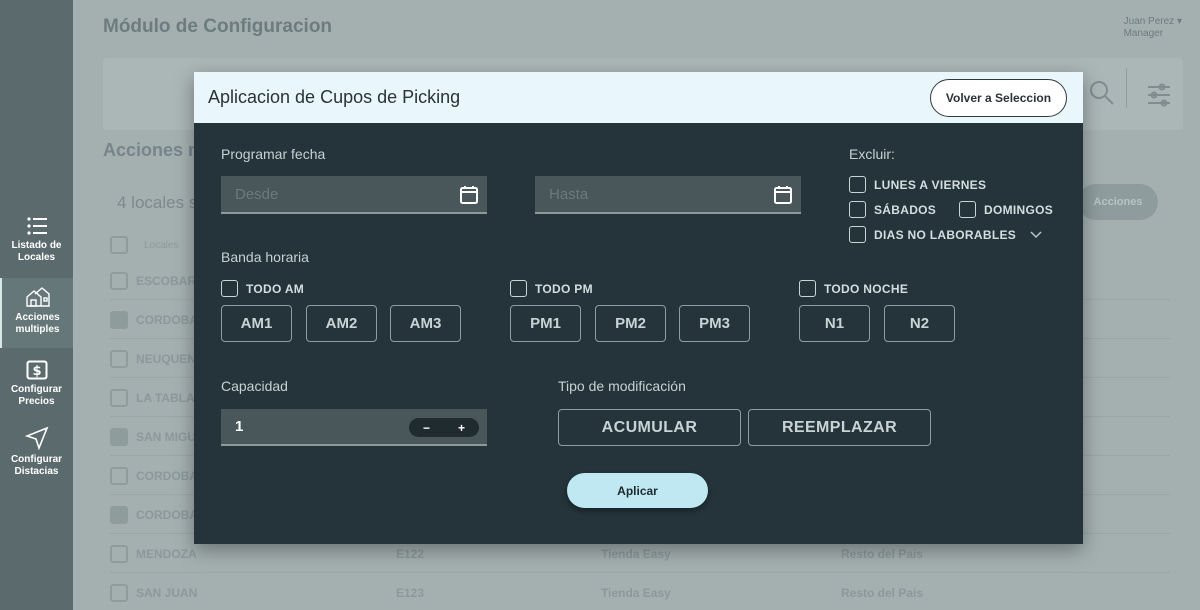  I want to click on date-from-placeholder: Desde, so click(257, 194).